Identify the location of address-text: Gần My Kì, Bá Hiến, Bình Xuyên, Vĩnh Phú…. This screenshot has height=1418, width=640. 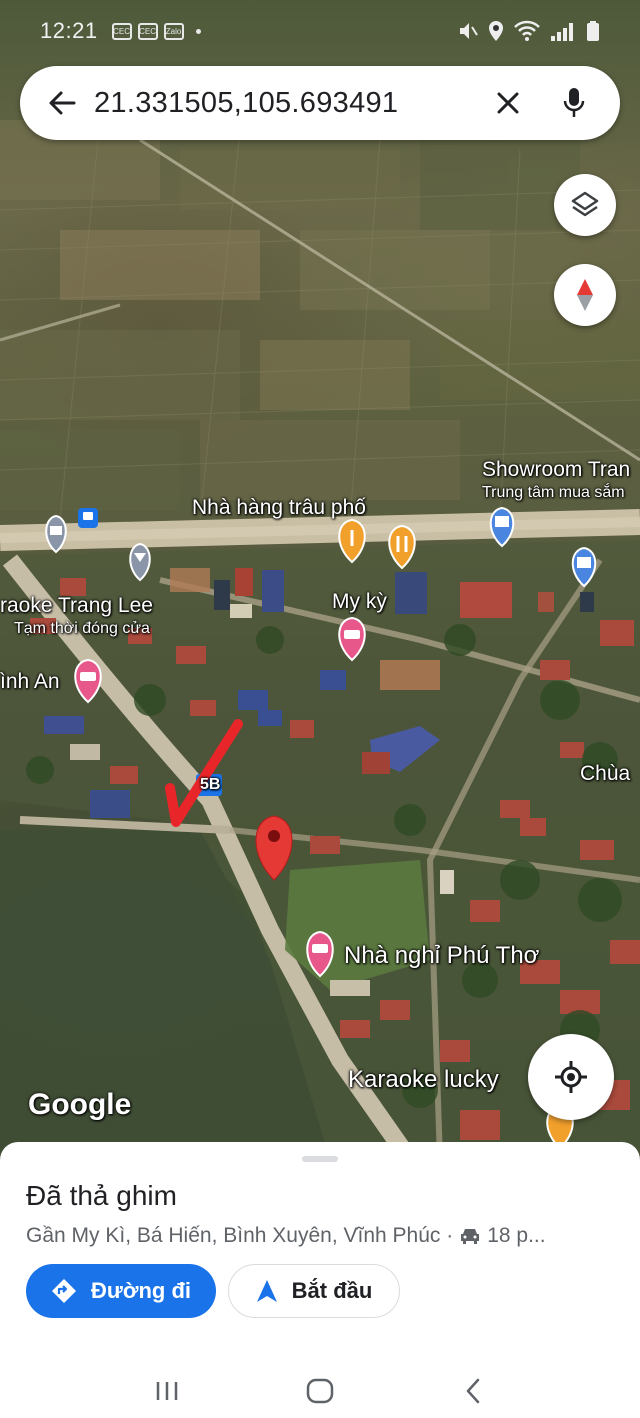
(240, 1235).